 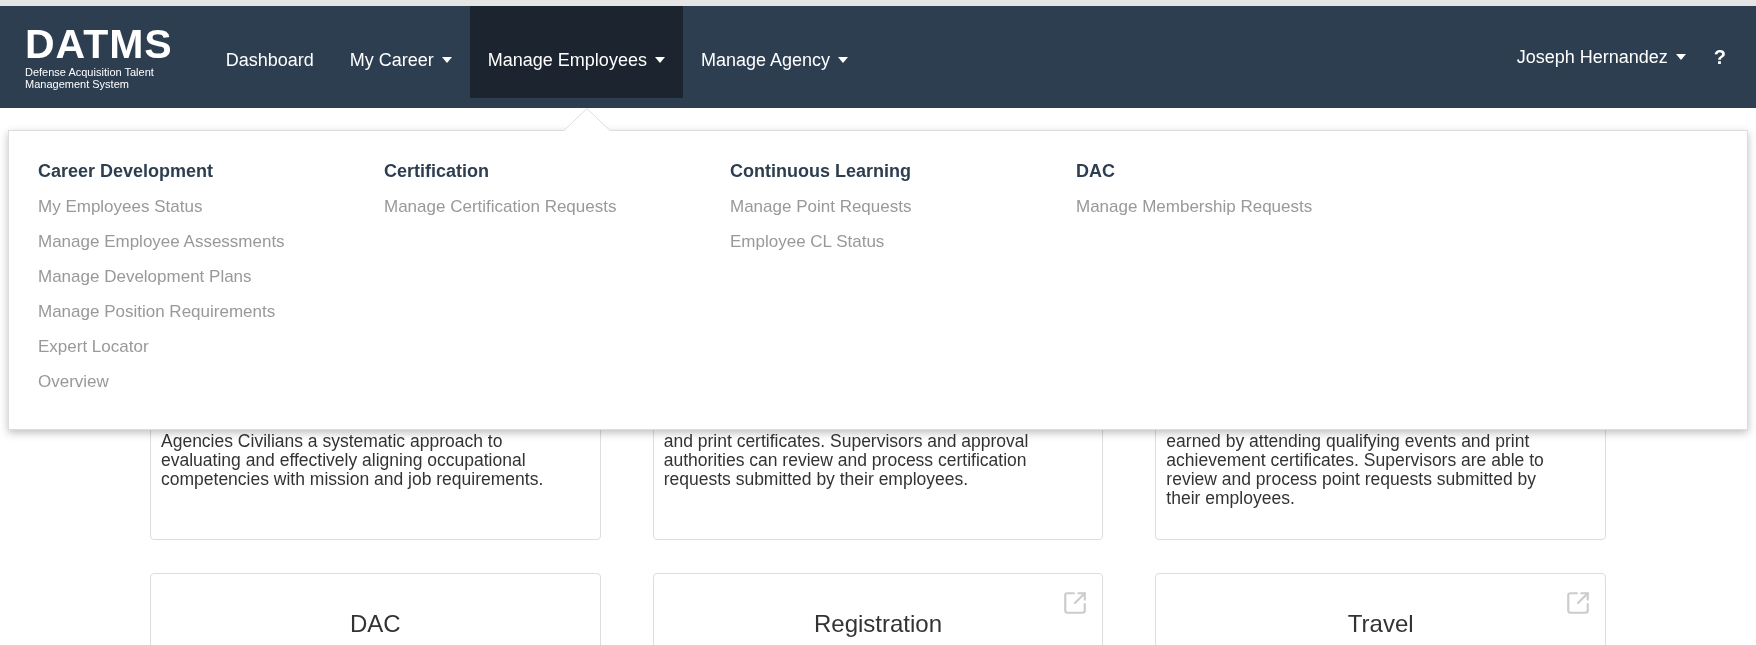 What do you see at coordinates (1719, 57) in the screenshot?
I see `help-button: ?` at bounding box center [1719, 57].